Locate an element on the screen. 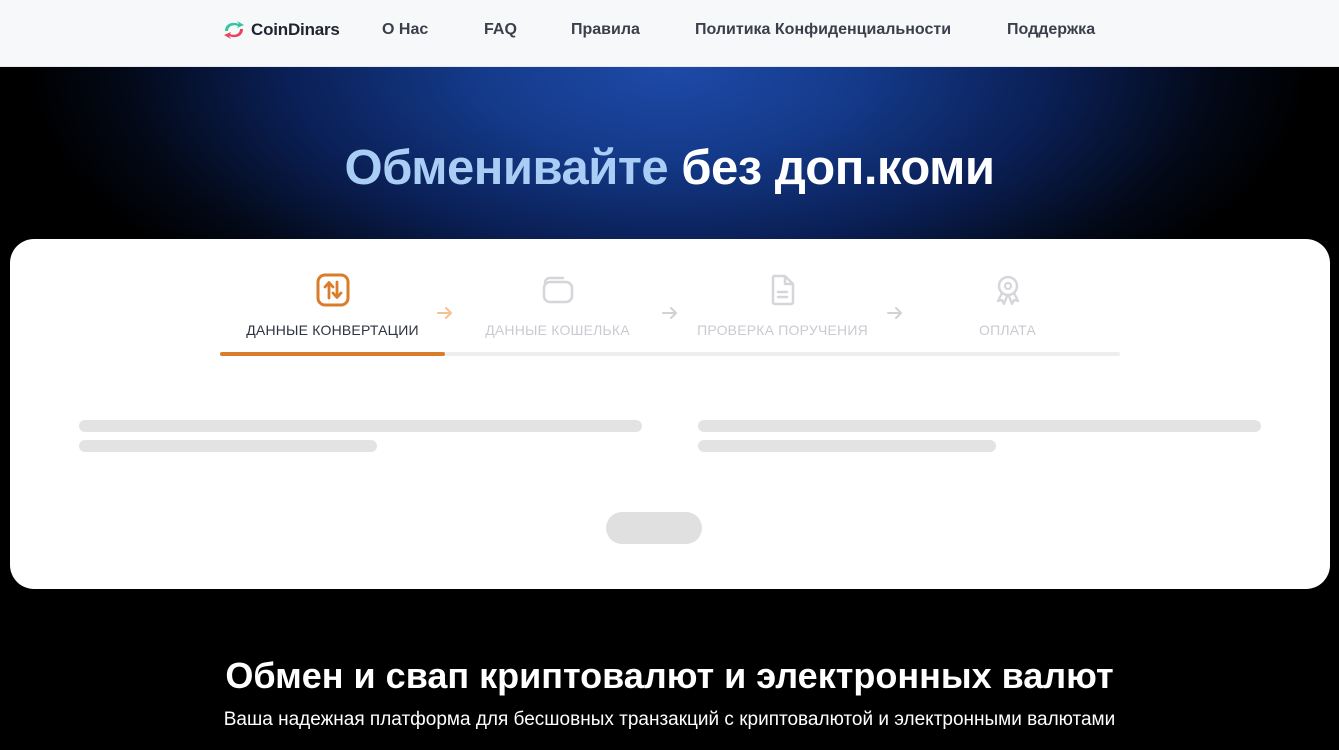 Image resolution: width=1339 pixels, height=750 pixels. document-icon is located at coordinates (783, 290).